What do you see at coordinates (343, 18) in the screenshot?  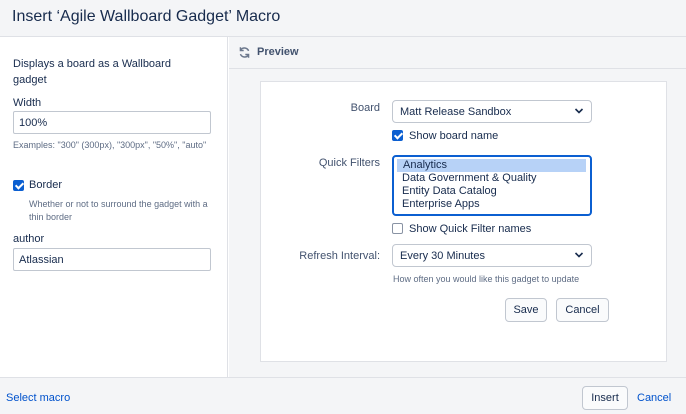 I see `dialog-header: Insert ‘Agile Wallboard Gadget’ Macro` at bounding box center [343, 18].